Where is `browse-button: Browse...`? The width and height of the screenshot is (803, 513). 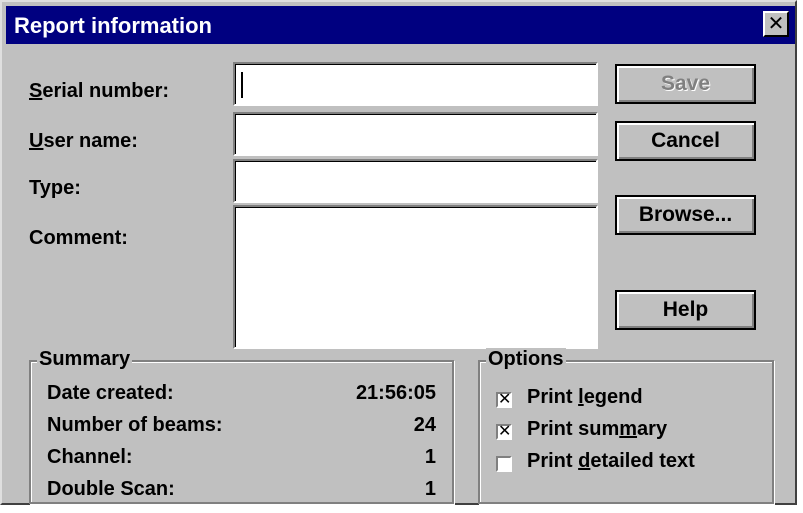 browse-button: Browse... is located at coordinates (685, 215).